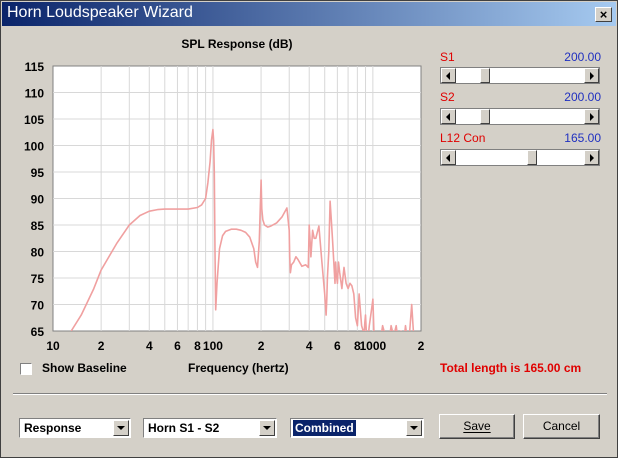  Describe the element at coordinates (511, 368) in the screenshot. I see `total-length-text: Total length is 165.00 cm` at that location.